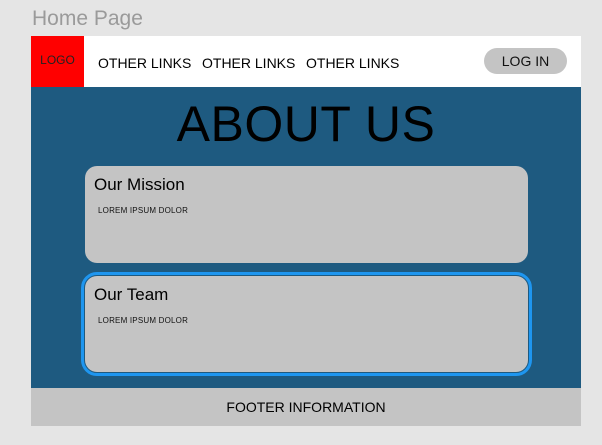  What do you see at coordinates (144, 63) in the screenshot?
I see `nav-link-1: OTHER LINKS` at bounding box center [144, 63].